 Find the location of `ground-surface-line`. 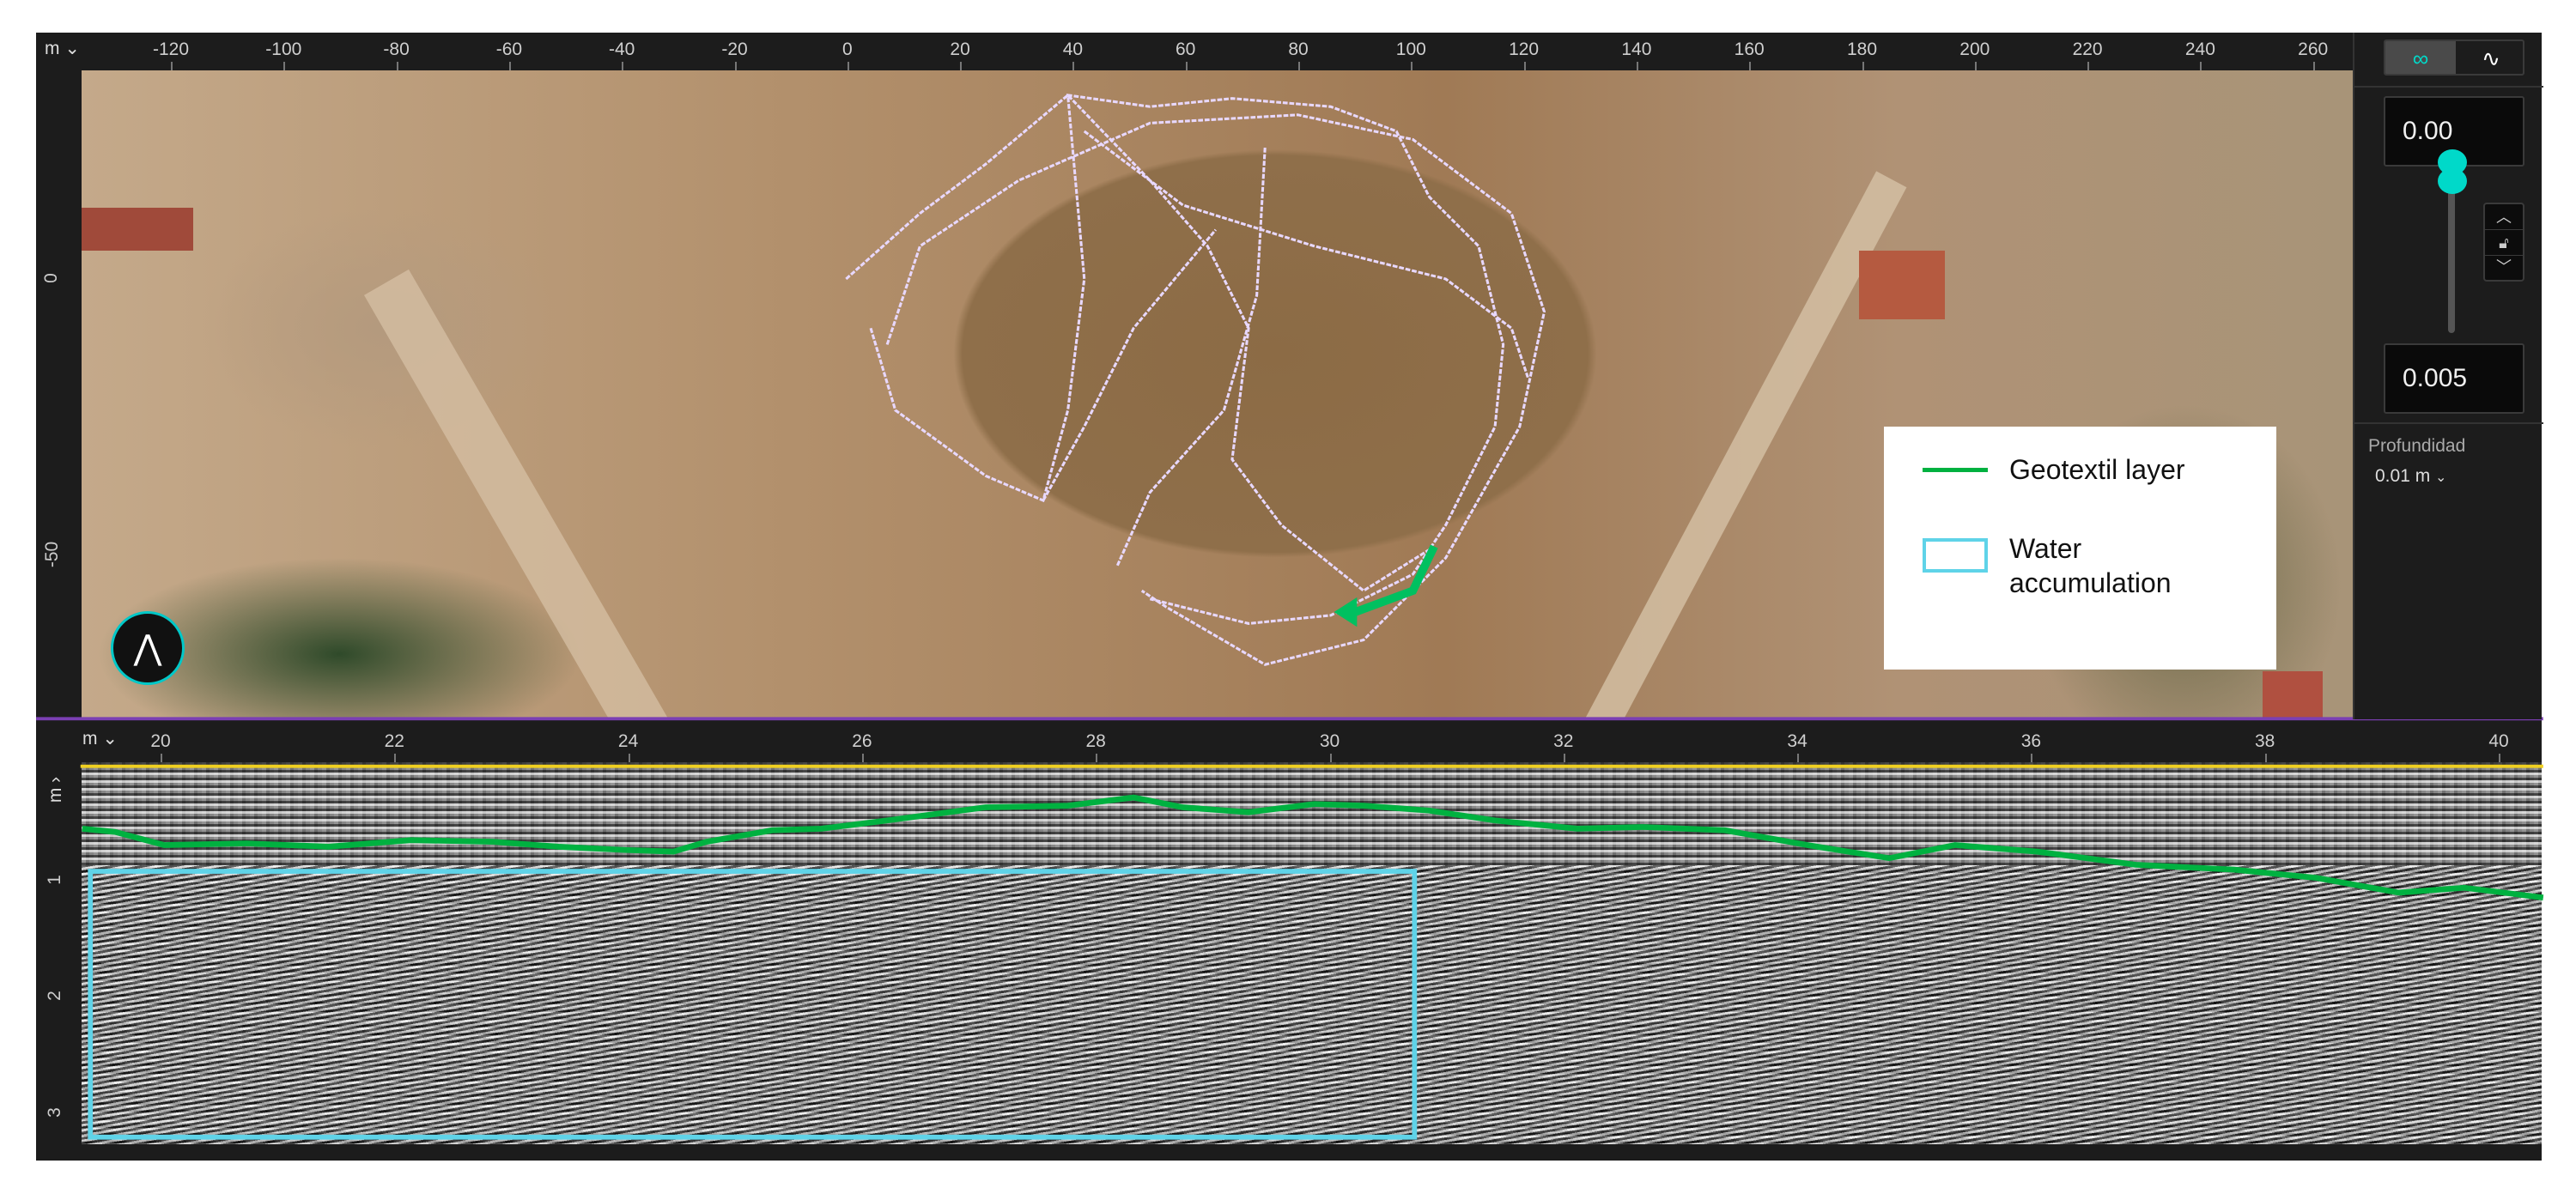

ground-surface-line is located at coordinates (1312, 766).